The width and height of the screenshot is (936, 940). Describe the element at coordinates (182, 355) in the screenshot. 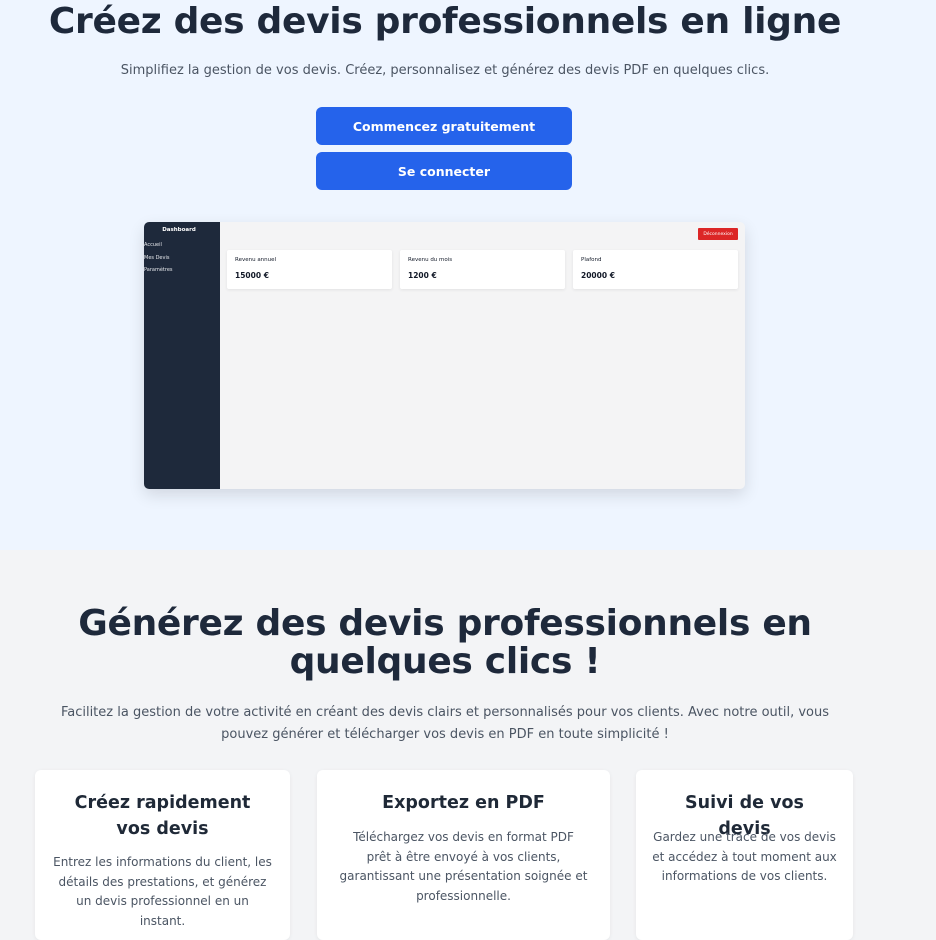

I see `preview-sidebar: Dashboard Accueil Mes Devis Paramètres` at that location.